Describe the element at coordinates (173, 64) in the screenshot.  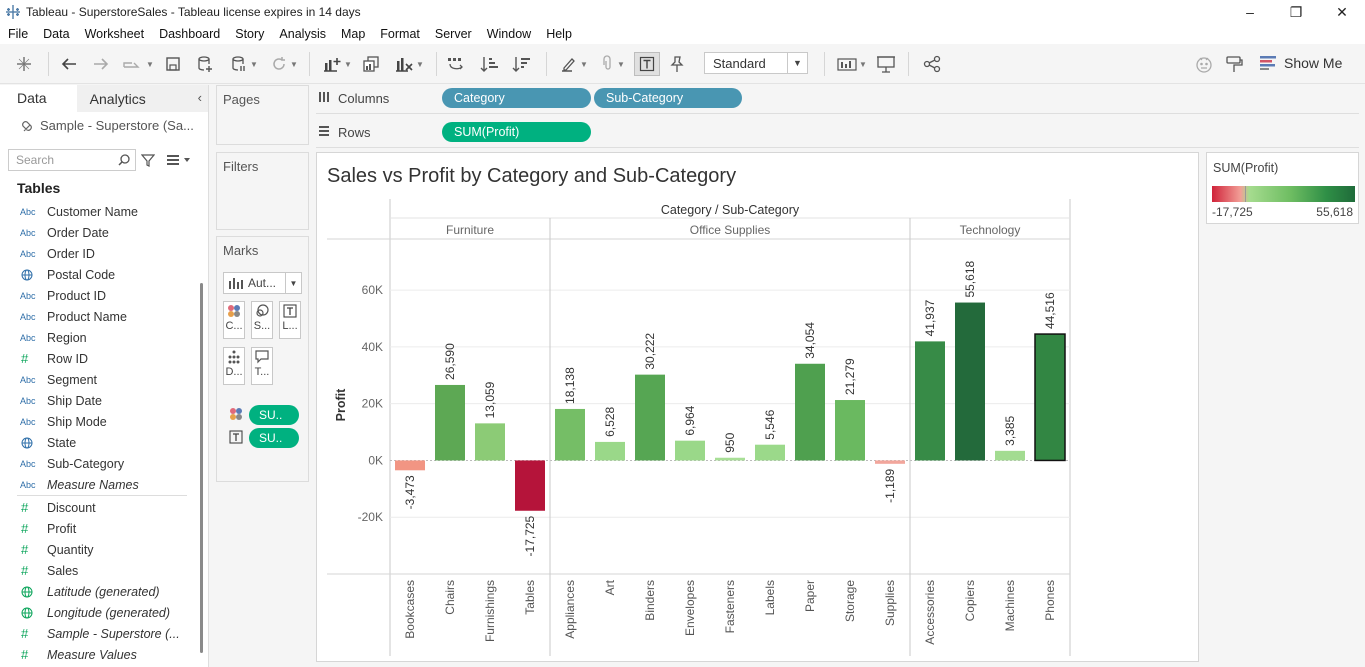
I see `save-icon` at that location.